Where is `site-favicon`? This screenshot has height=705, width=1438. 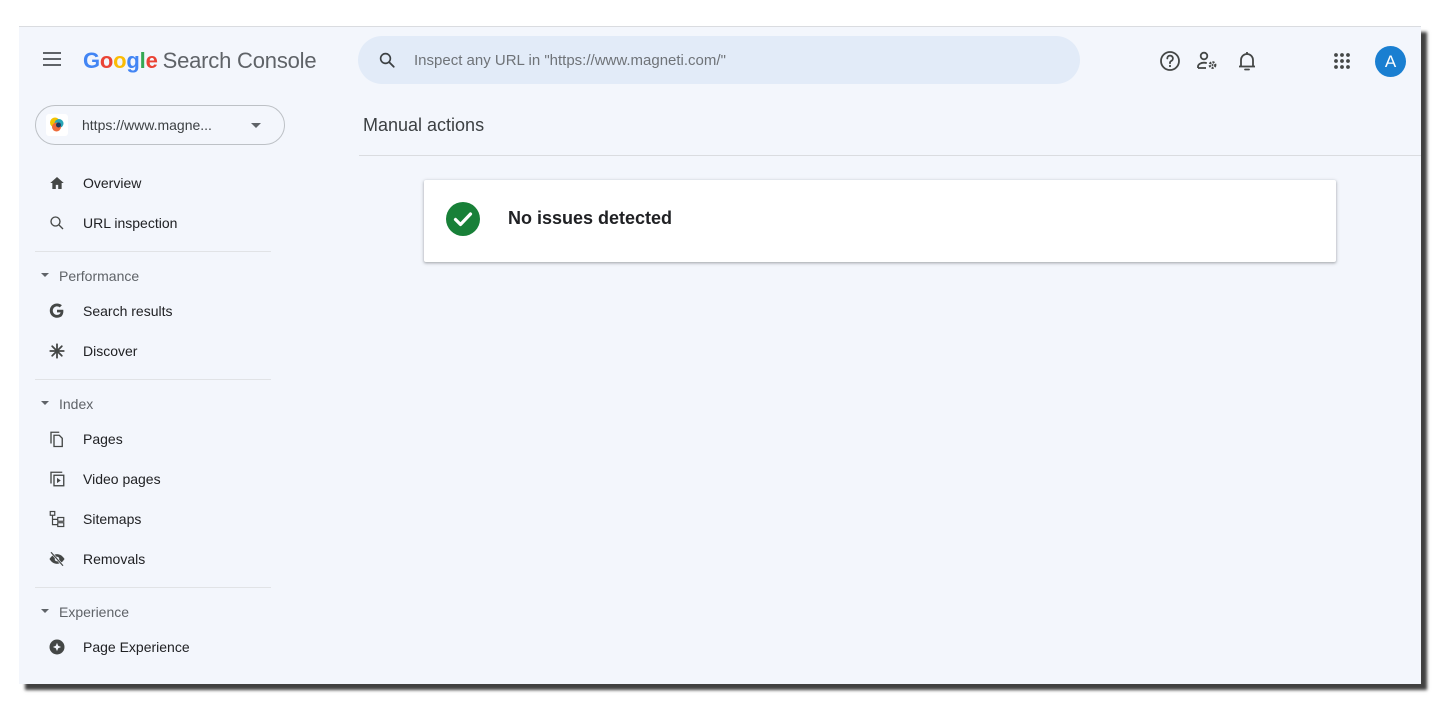 site-favicon is located at coordinates (57, 125).